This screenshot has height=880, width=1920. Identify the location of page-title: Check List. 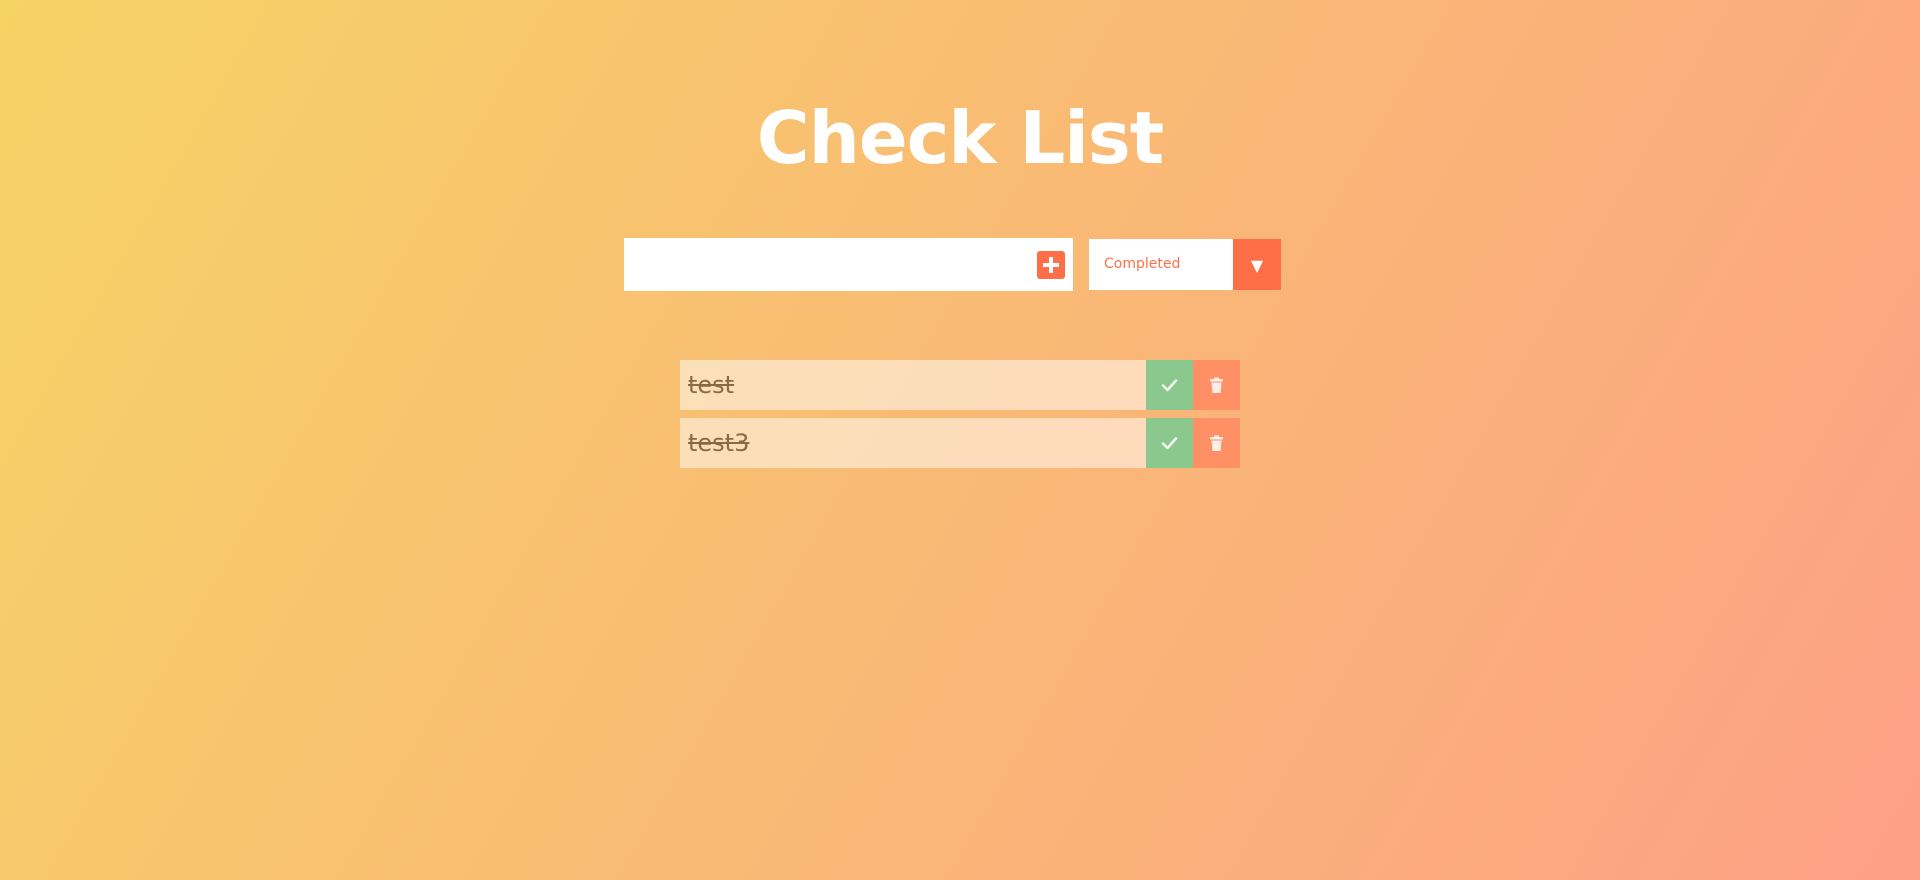
(960, 138).